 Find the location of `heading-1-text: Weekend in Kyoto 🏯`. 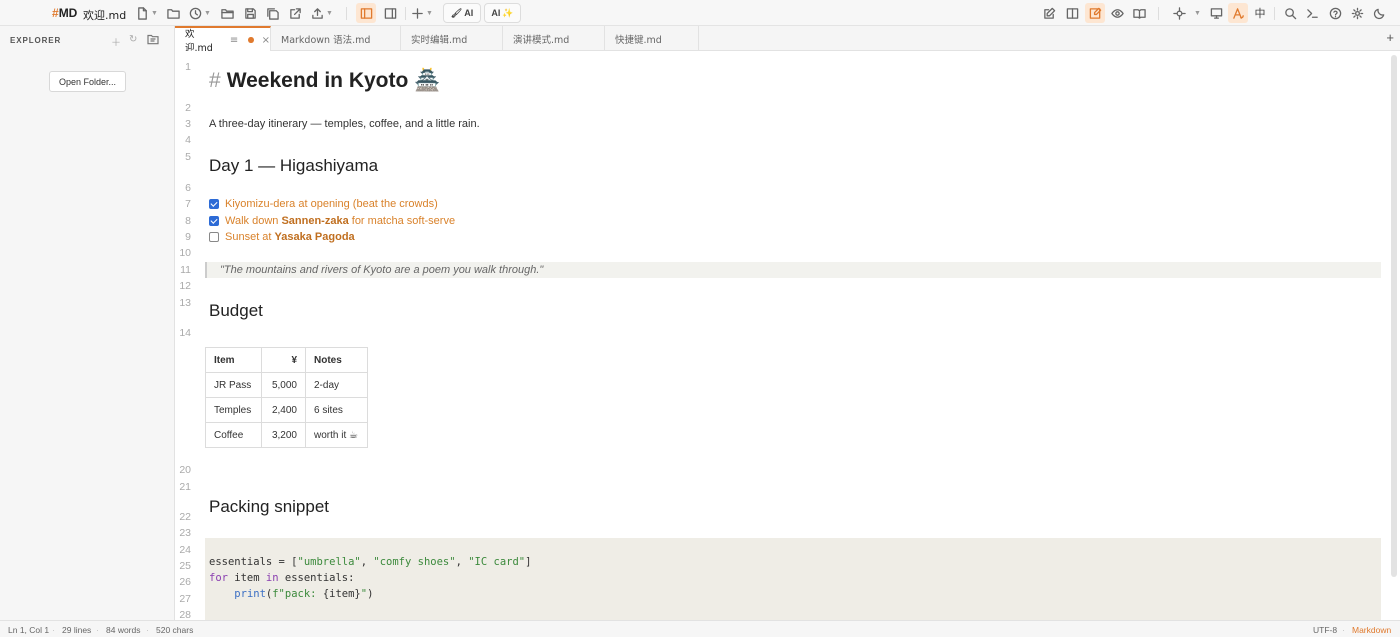

heading-1-text: Weekend in Kyoto 🏯 is located at coordinates (333, 80).